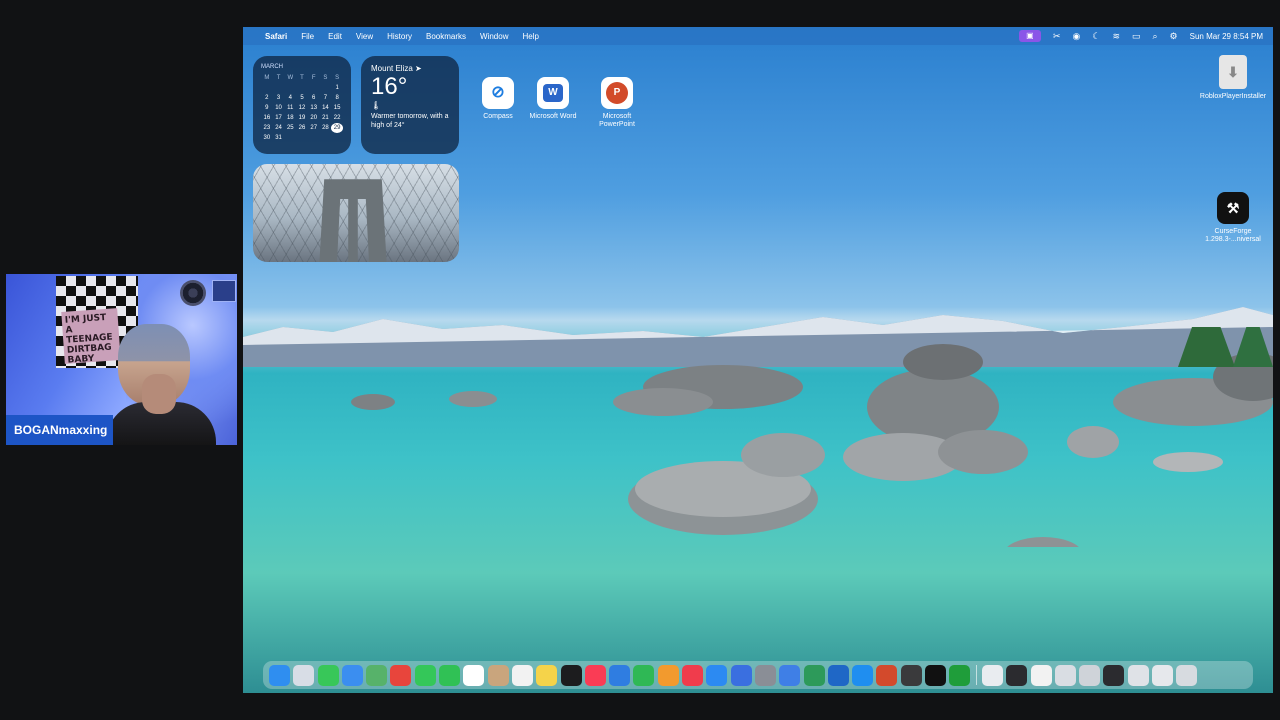  What do you see at coordinates (960, 675) in the screenshot?
I see `minecraft-launcher-icon` at bounding box center [960, 675].